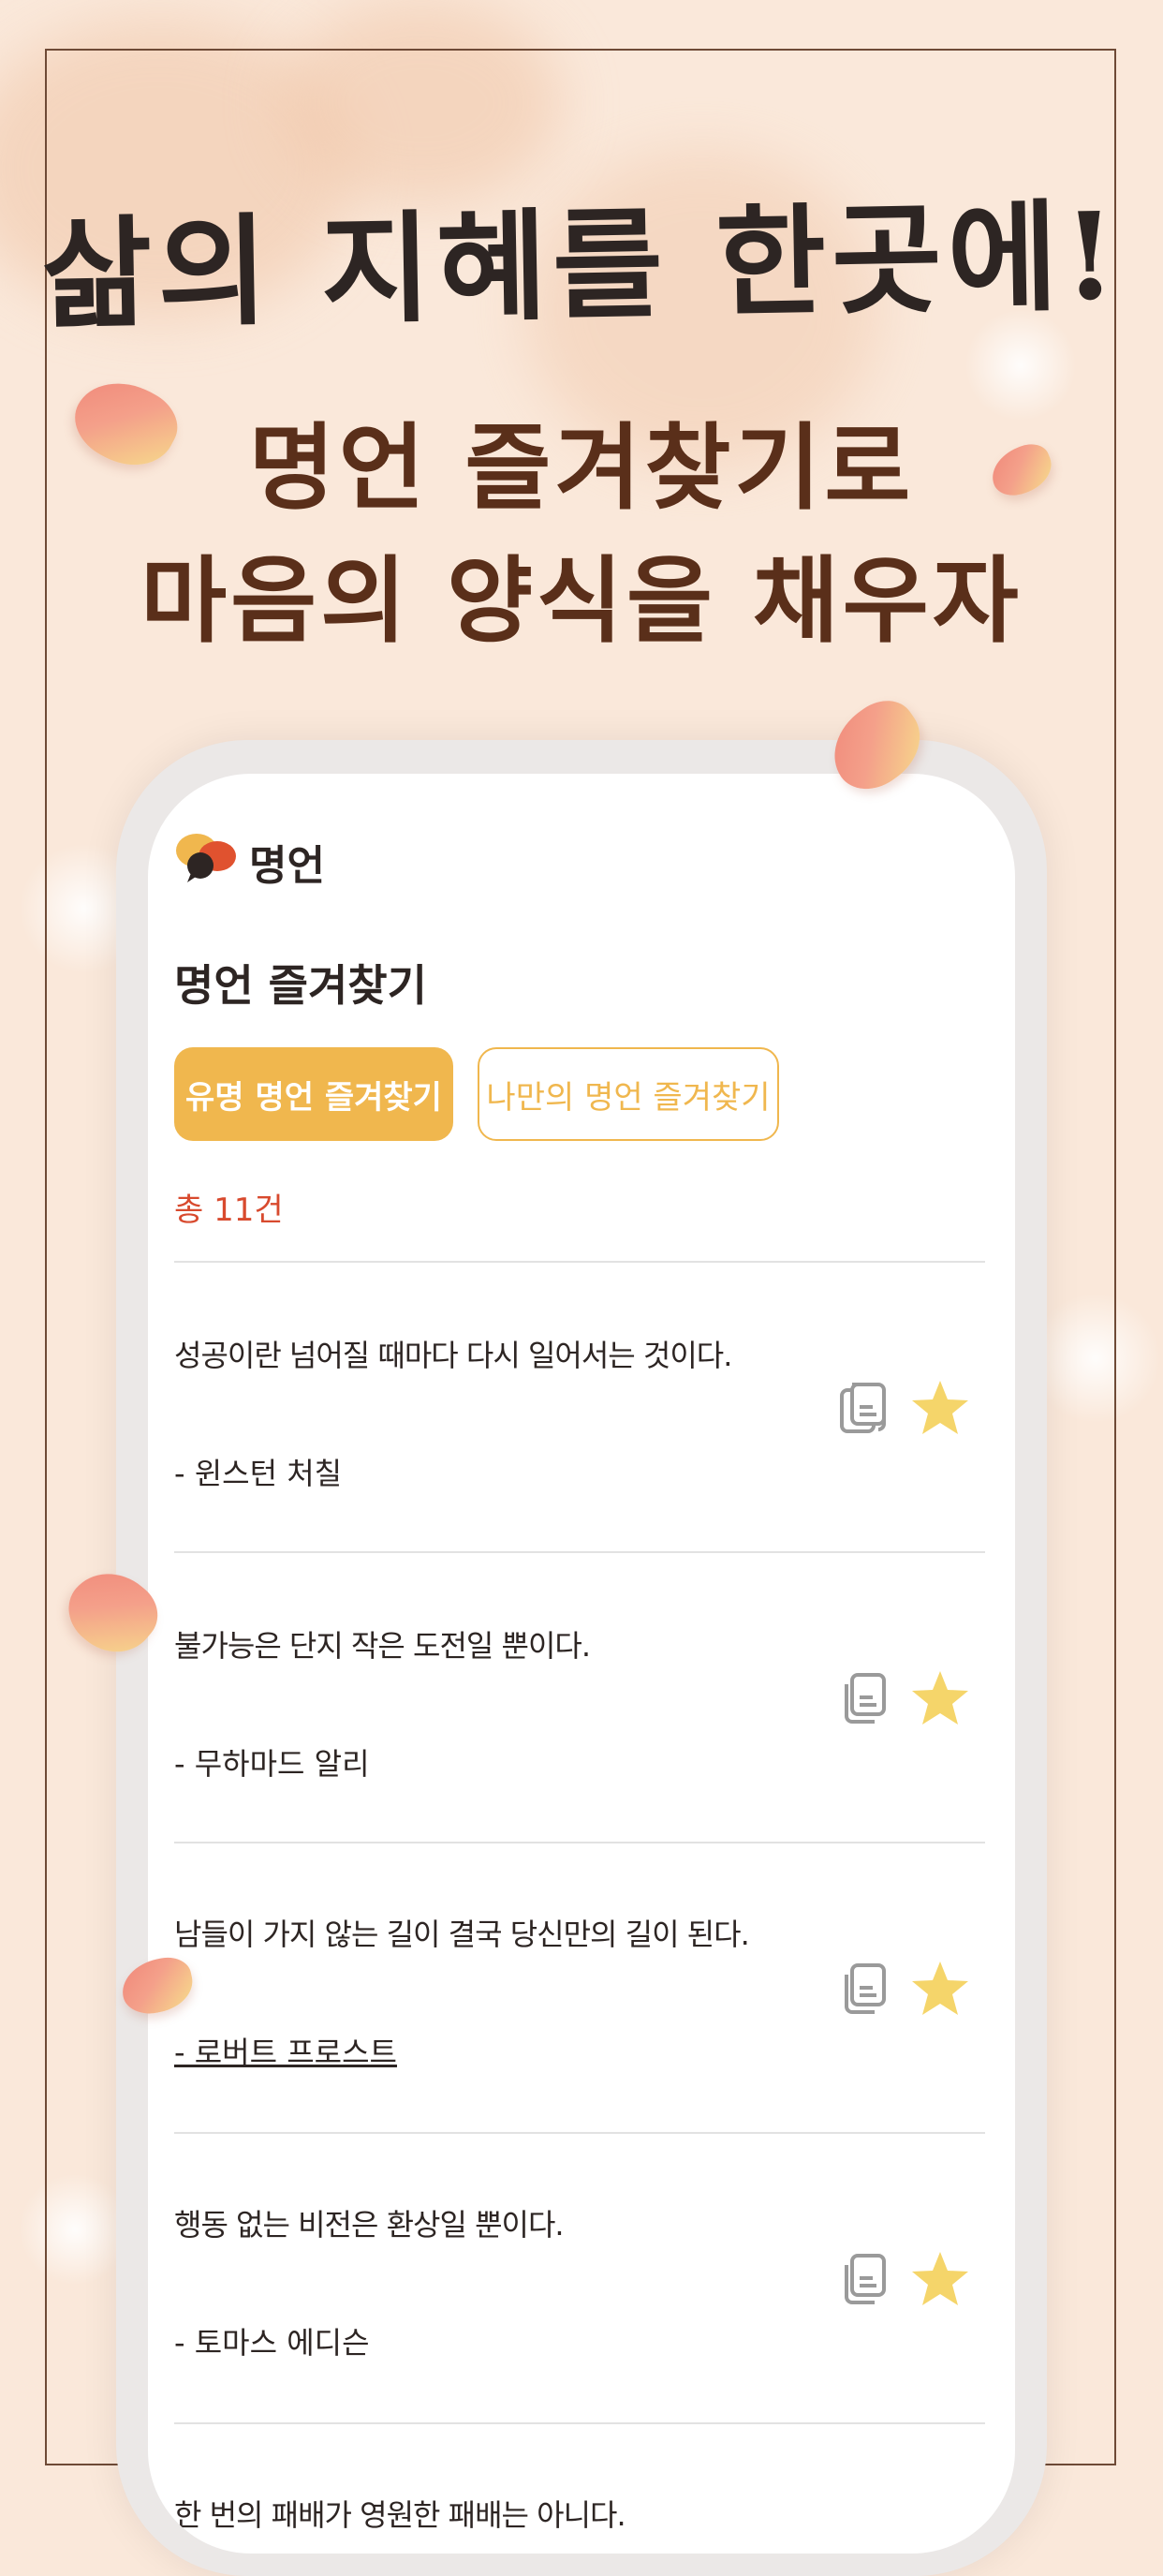  I want to click on total-count: 총 11건, so click(229, 1210).